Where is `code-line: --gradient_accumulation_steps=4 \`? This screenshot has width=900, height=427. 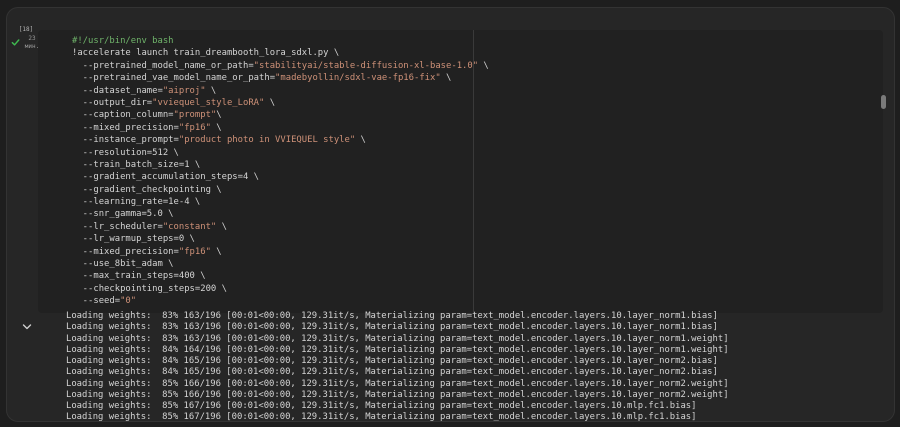 code-line: --gradient_accumulation_steps=4 \ is located at coordinates (280, 177).